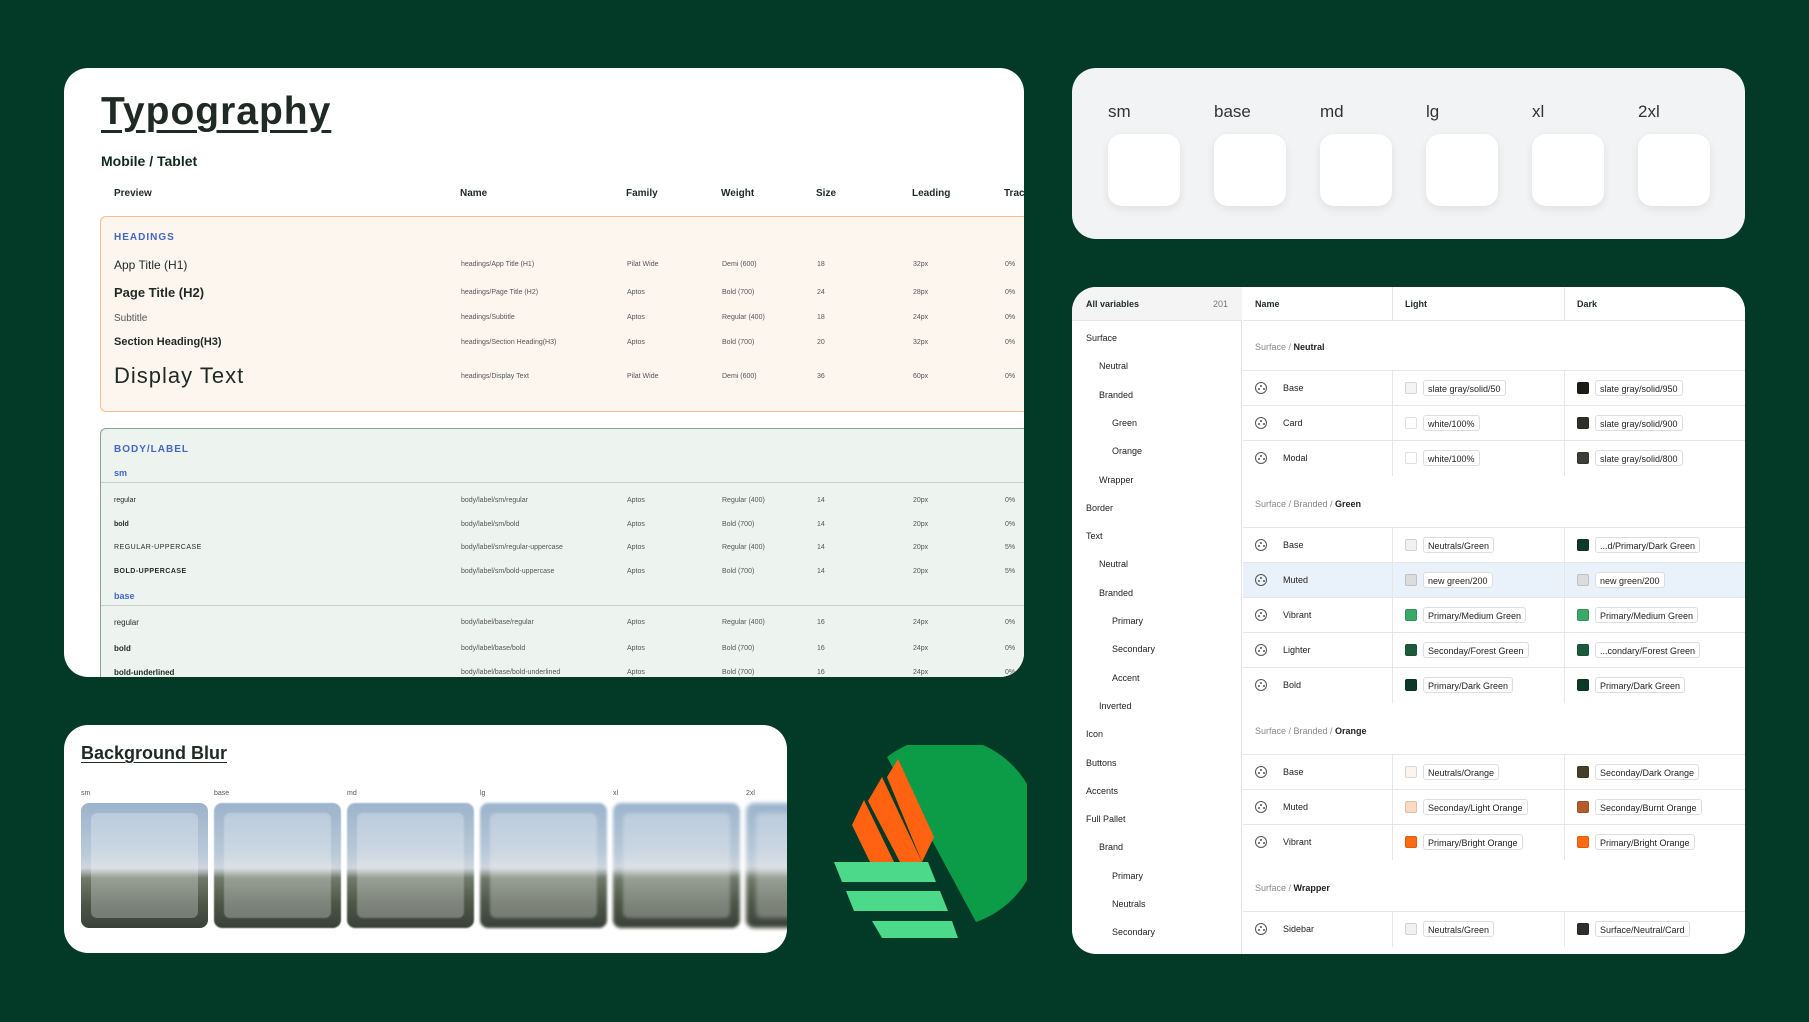  Describe the element at coordinates (1639, 458) in the screenshot. I see `dark-value-tag: slate gray/solid/800` at that location.